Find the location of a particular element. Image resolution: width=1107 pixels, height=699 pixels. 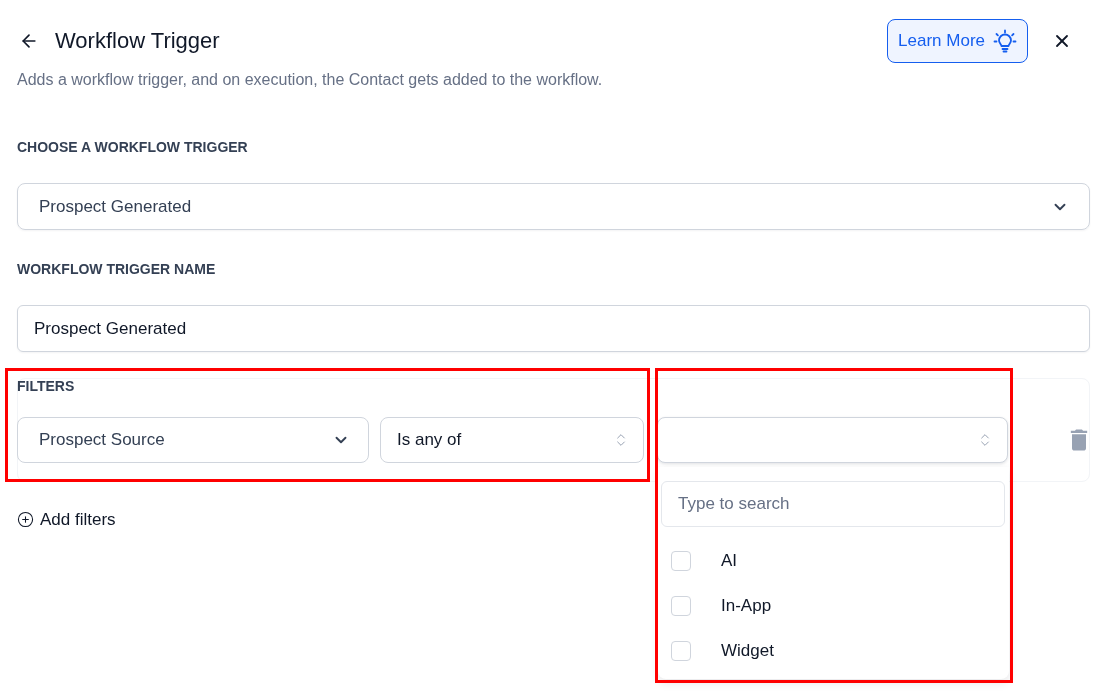

value-select is located at coordinates (832, 440).